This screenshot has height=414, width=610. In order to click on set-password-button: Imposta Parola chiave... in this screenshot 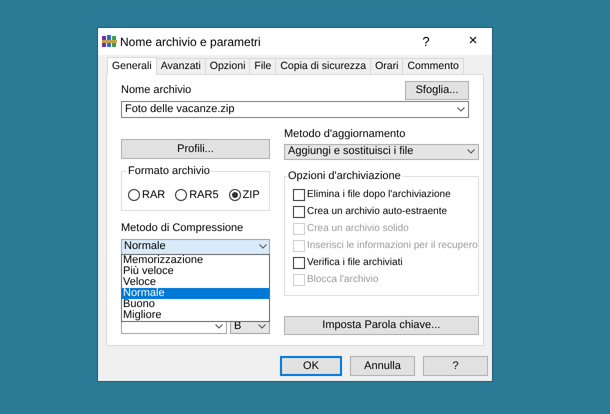, I will do `click(381, 325)`.